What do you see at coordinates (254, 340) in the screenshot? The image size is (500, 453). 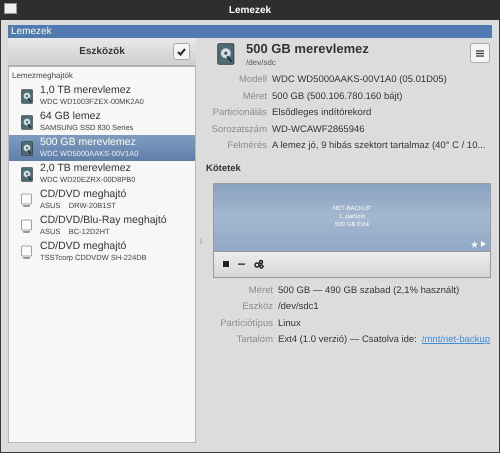 I see `property-label: Tartalom` at bounding box center [254, 340].